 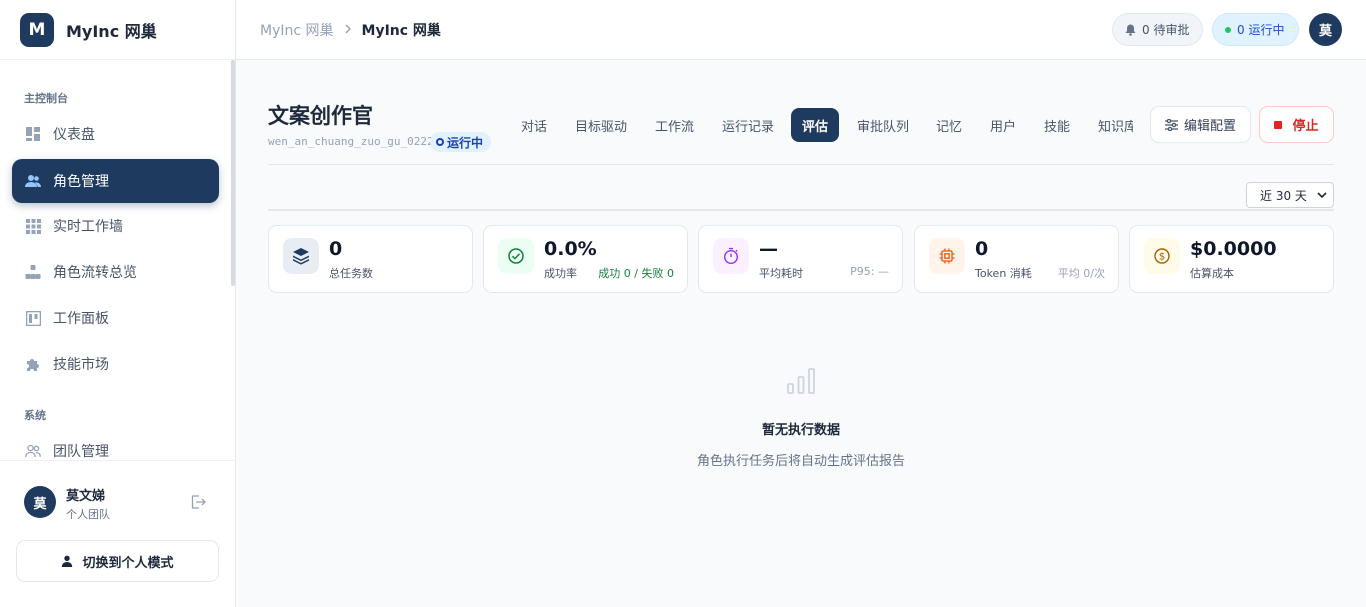 I want to click on stat-aux: 成功 0 / 失败 0, so click(x=636, y=273).